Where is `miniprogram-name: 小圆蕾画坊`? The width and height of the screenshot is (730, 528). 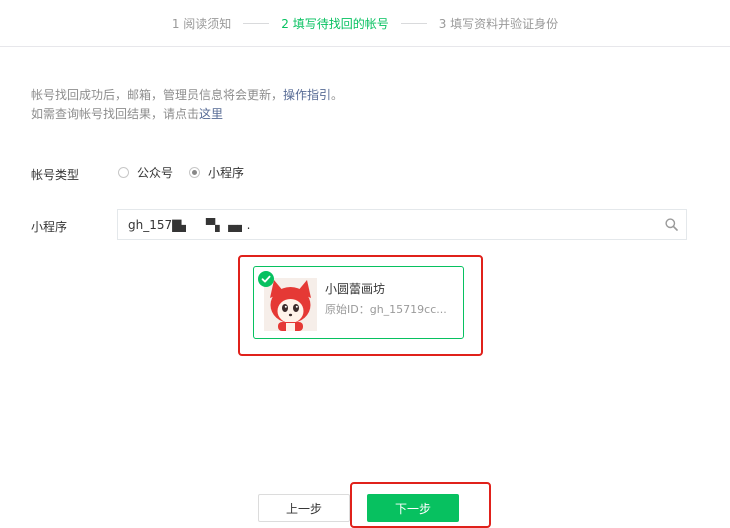
miniprogram-name: 小圆蕾画坊 is located at coordinates (355, 289).